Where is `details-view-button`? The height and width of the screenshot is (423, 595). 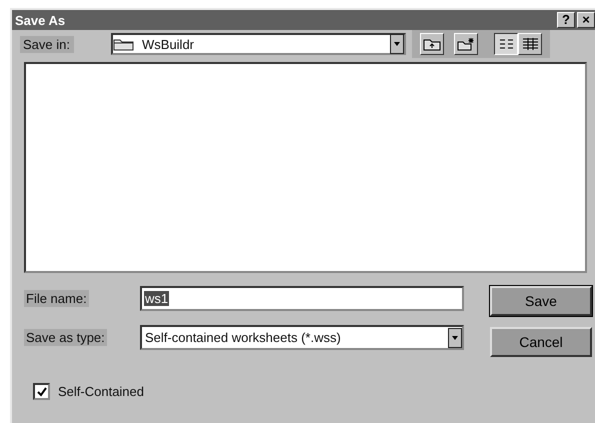
details-view-button is located at coordinates (530, 44).